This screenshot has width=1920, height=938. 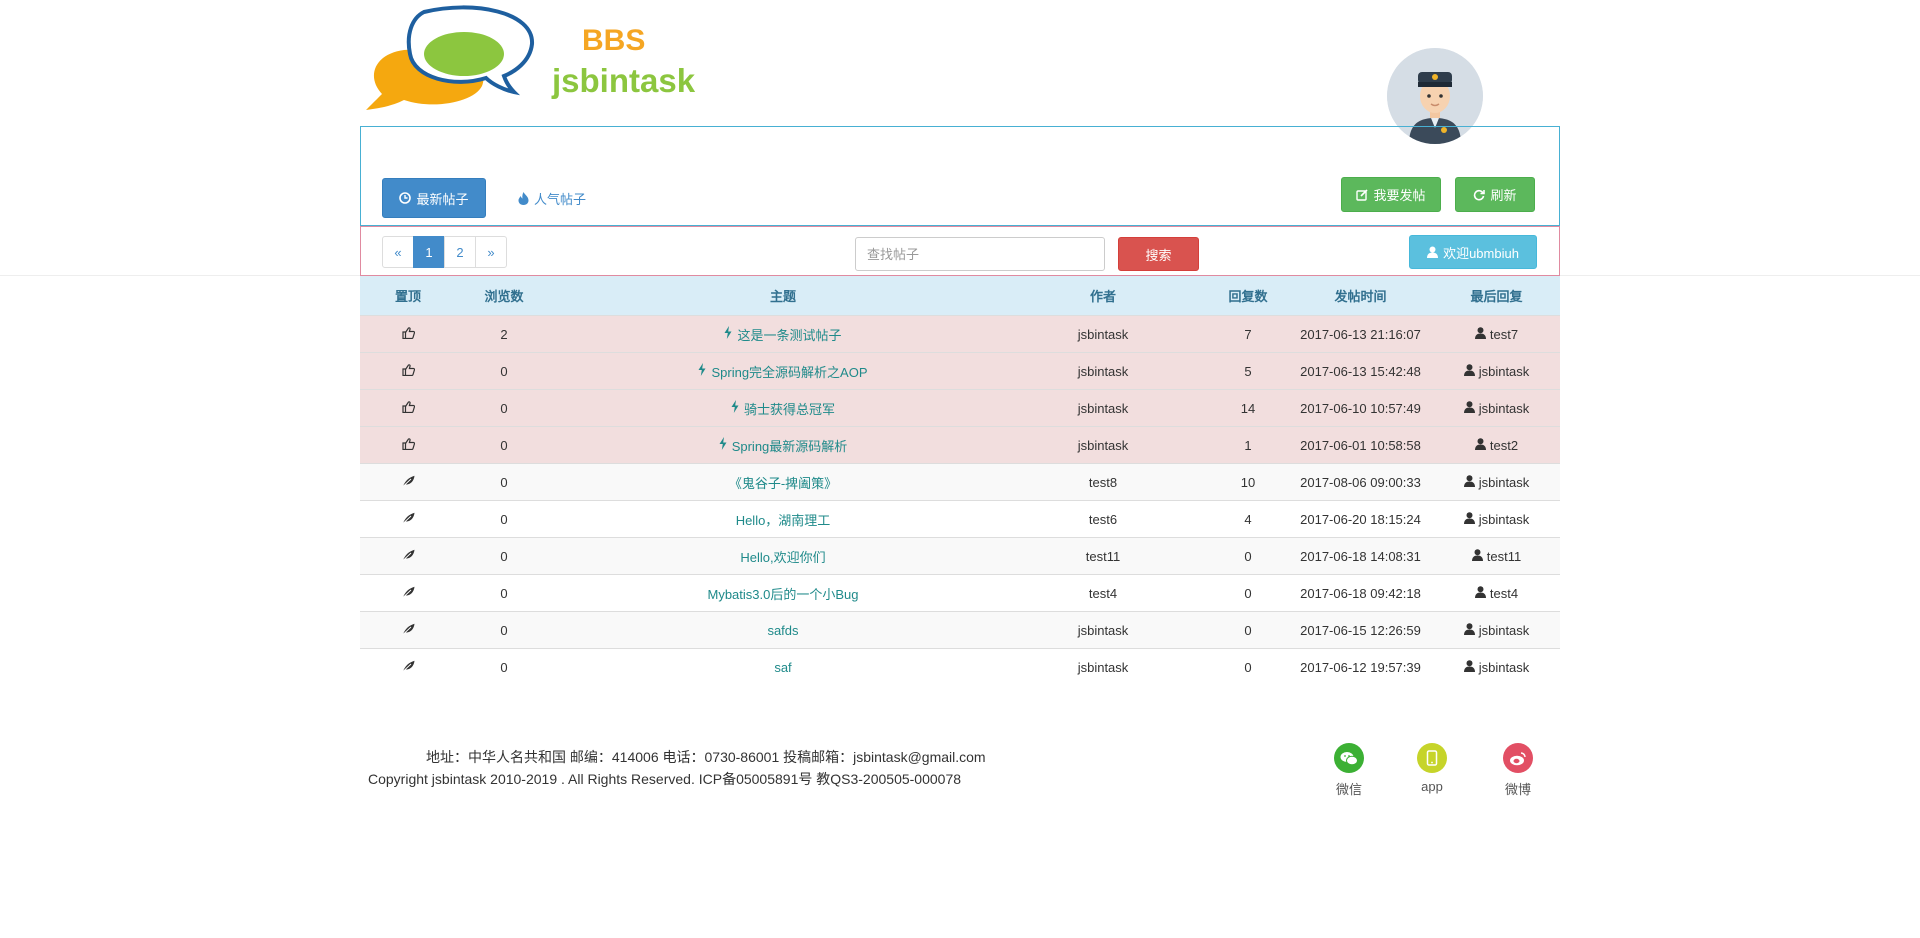 What do you see at coordinates (523, 198) in the screenshot?
I see `fire-icon` at bounding box center [523, 198].